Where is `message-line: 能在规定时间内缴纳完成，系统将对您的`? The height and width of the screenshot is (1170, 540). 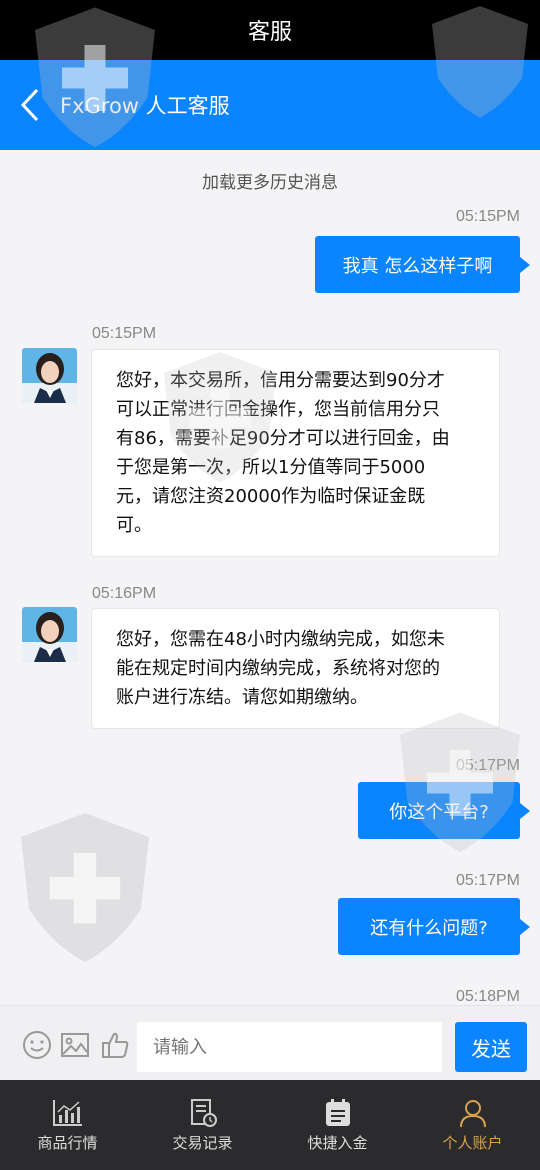 message-line: 能在规定时间内缴纳完成，系统将对您的 is located at coordinates (278, 668).